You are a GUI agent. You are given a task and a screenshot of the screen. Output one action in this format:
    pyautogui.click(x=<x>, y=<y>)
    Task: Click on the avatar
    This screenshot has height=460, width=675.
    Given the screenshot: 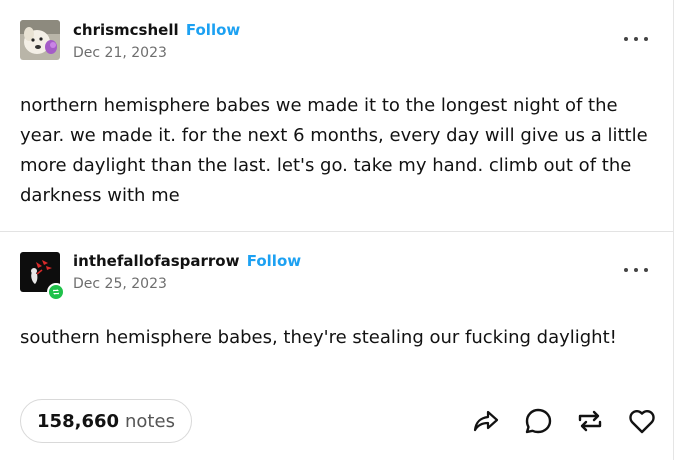 What is the action you would take?
    pyautogui.click(x=40, y=40)
    